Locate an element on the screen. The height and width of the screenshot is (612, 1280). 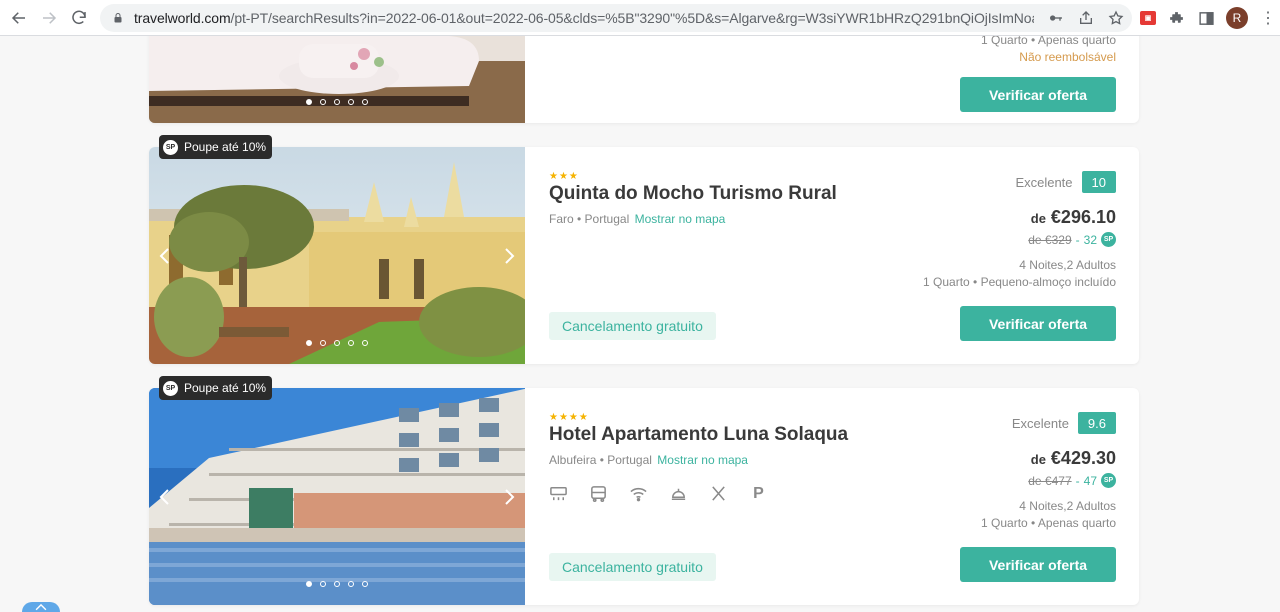
parking-icon: P is located at coordinates (758, 493).